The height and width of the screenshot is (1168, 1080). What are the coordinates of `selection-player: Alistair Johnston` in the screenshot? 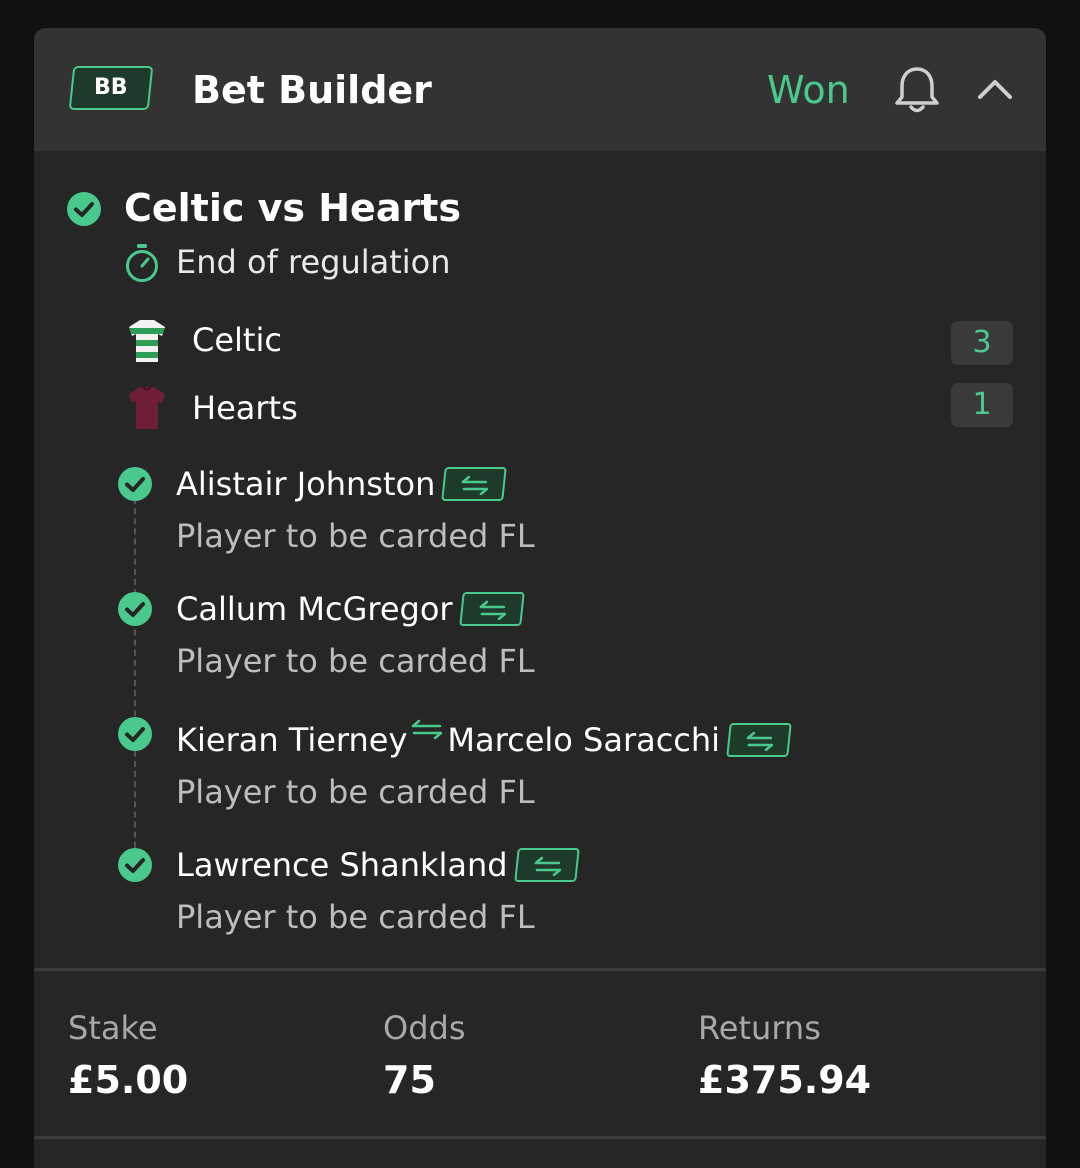 It's located at (342, 484).